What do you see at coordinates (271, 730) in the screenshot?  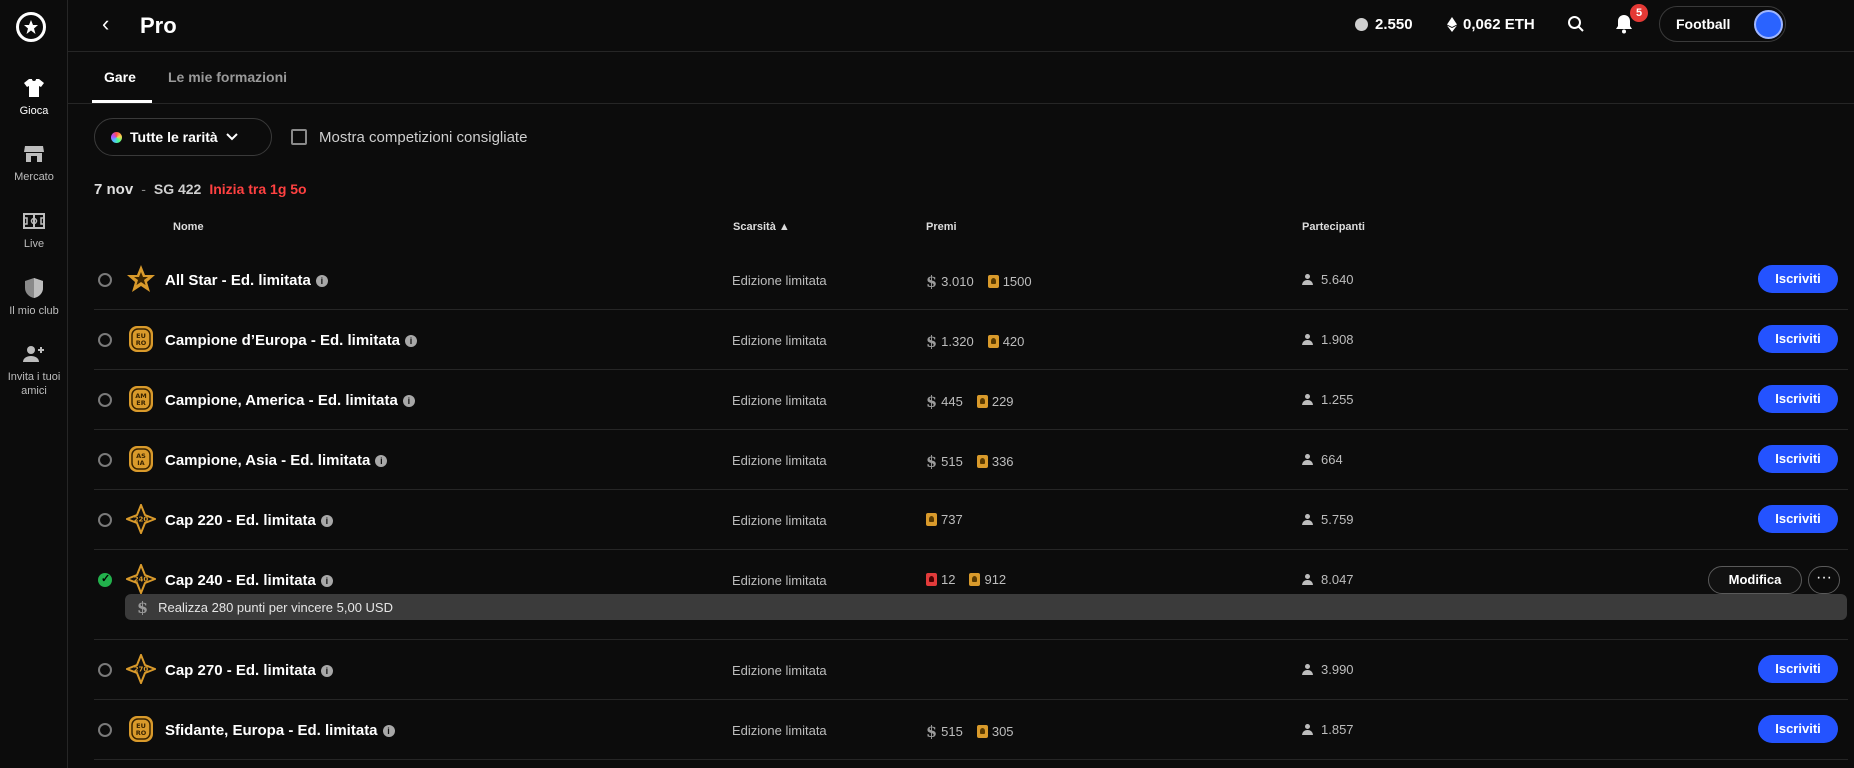 I see `competition-name-label: Sfidante, Europa - Ed. limitata` at bounding box center [271, 730].